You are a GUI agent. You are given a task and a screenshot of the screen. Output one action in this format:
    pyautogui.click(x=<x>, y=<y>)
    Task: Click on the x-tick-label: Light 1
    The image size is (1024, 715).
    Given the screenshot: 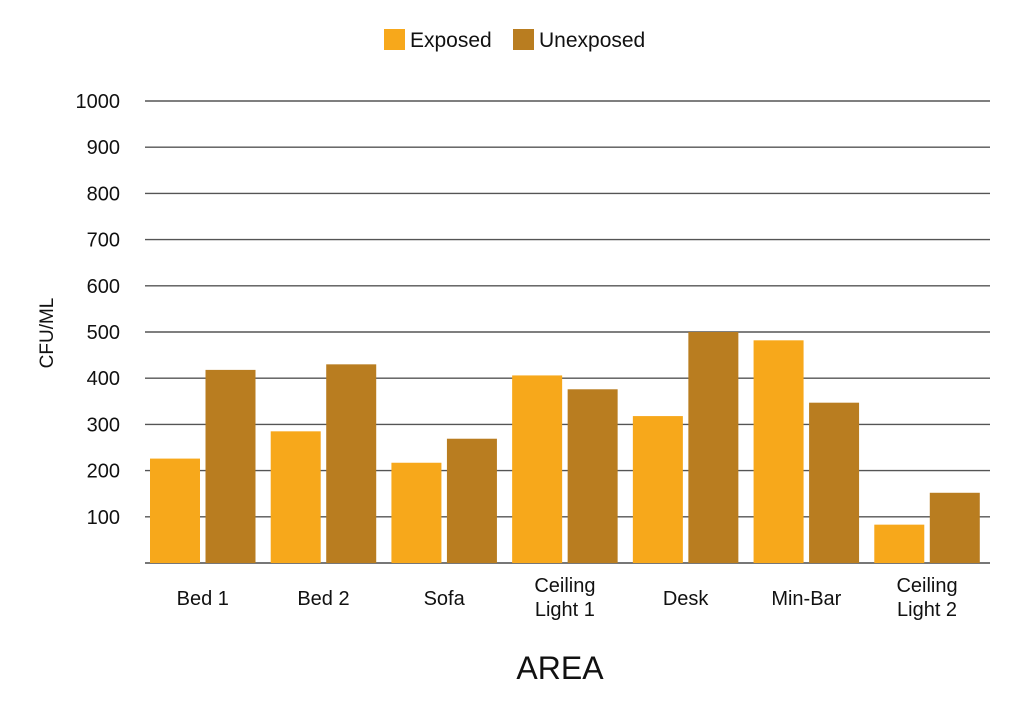 What is the action you would take?
    pyautogui.click(x=565, y=610)
    